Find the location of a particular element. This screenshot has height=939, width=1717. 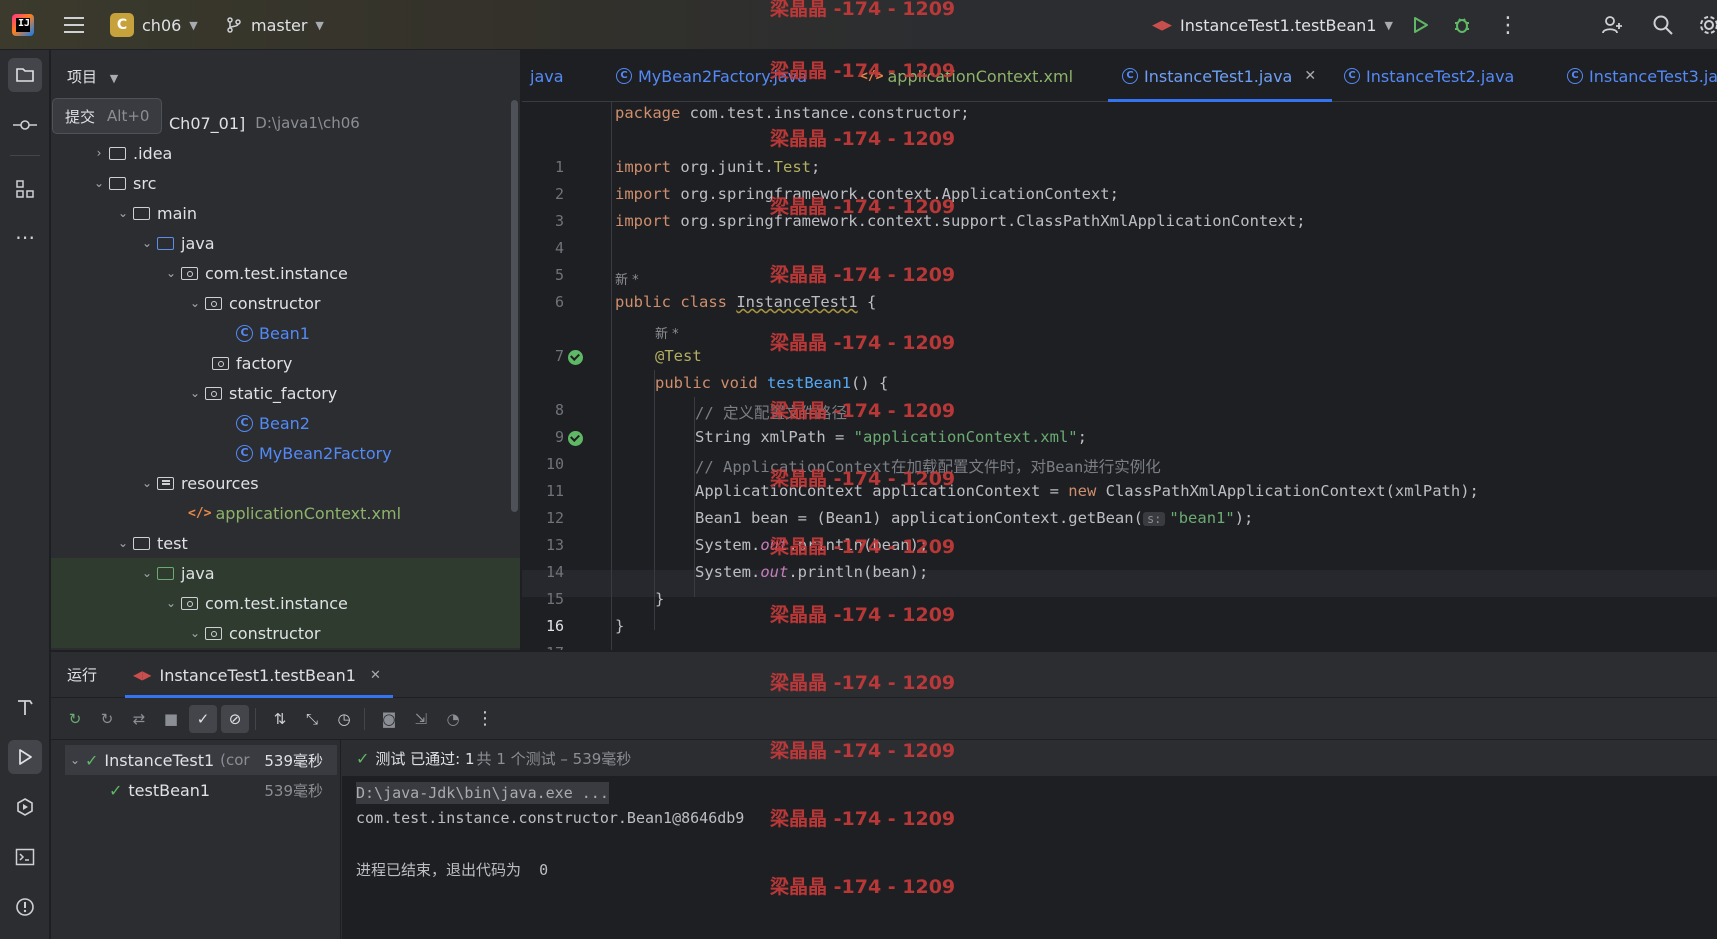

test-method-row: ✓ testBean1 539毫秒 is located at coordinates (201, 790).